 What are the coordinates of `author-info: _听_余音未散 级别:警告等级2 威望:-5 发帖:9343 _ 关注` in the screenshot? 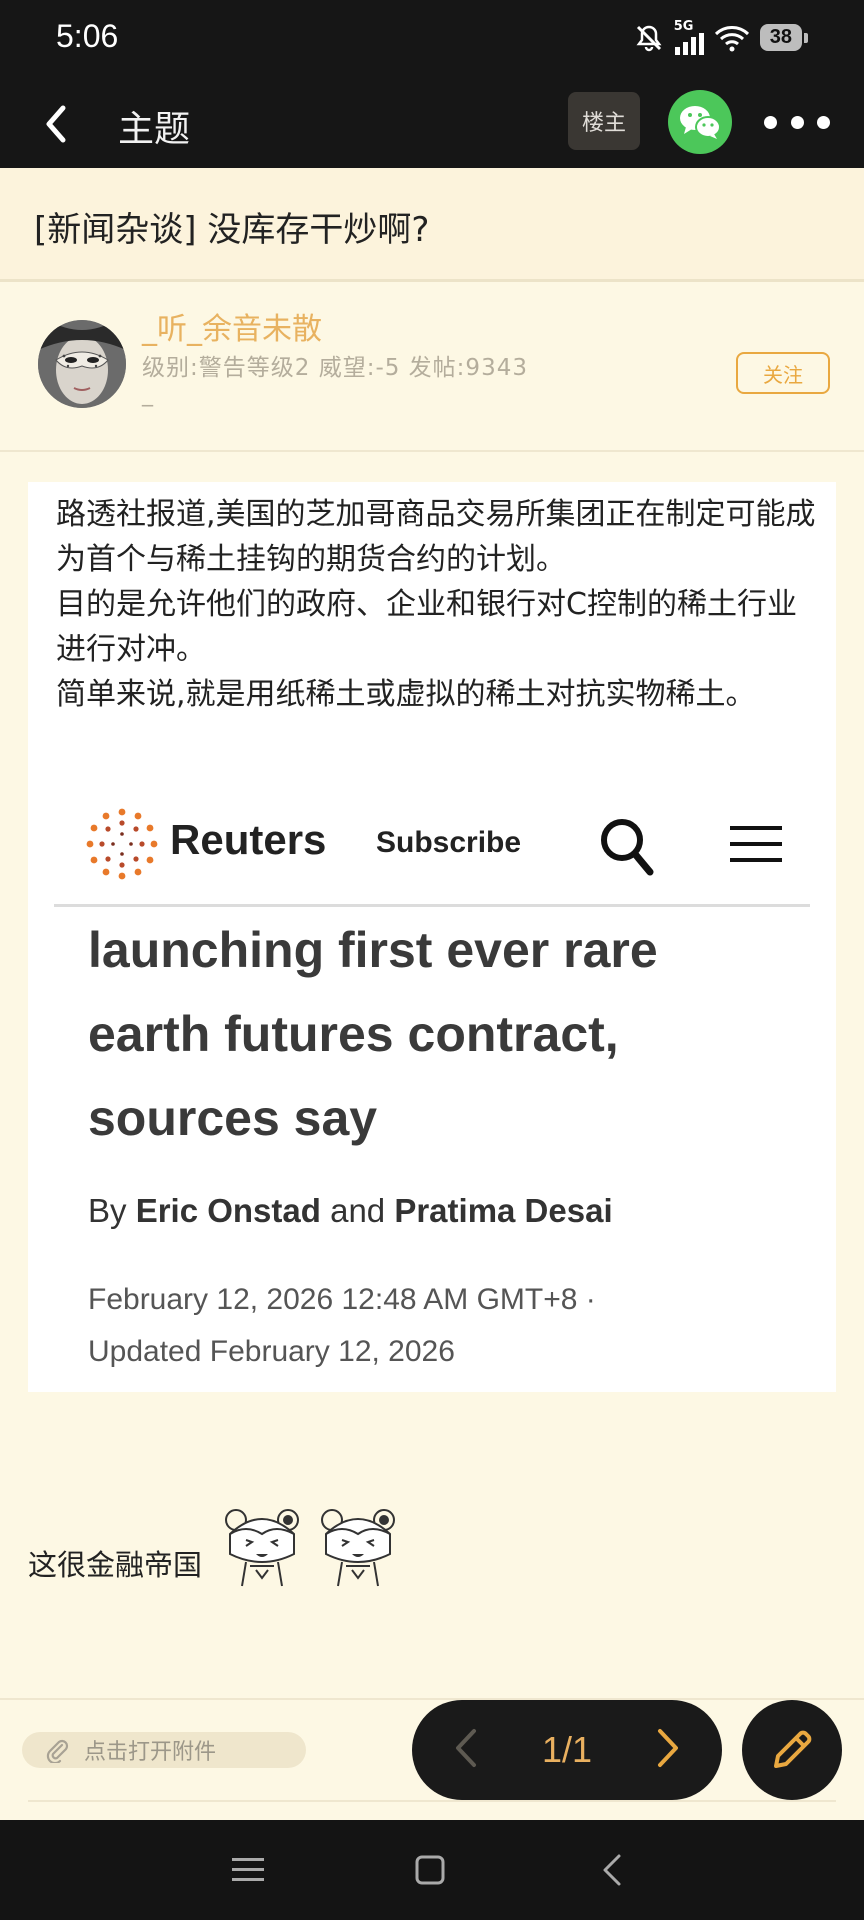 It's located at (432, 368).